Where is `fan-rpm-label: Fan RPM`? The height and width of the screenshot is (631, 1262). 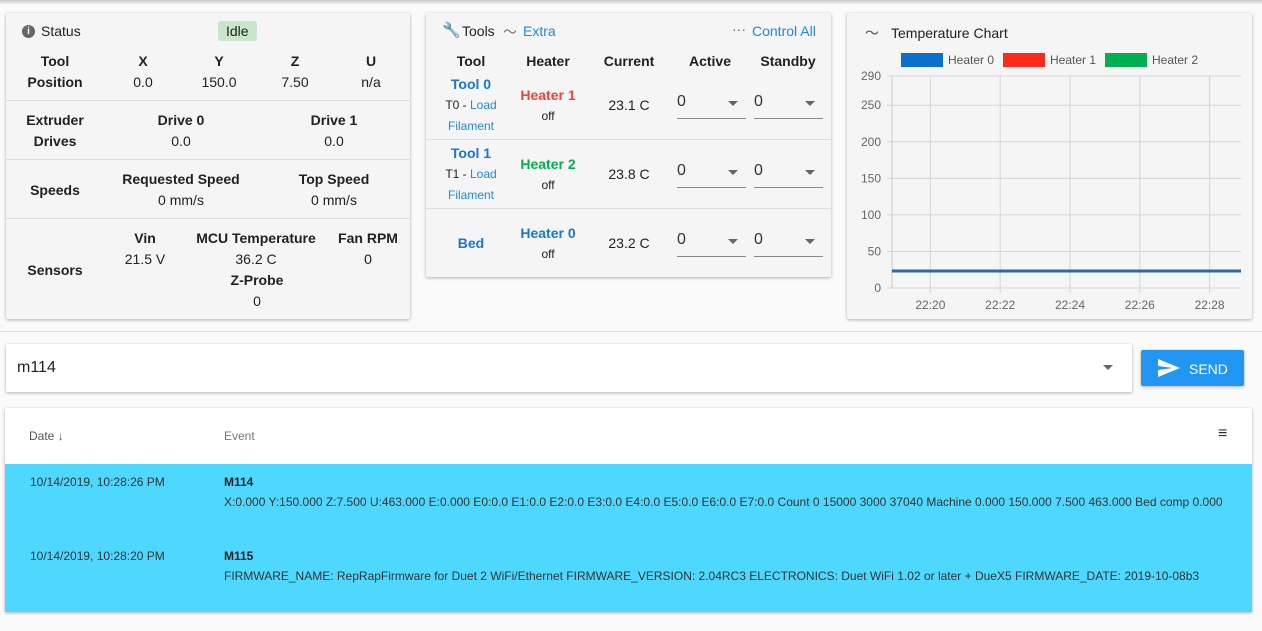 fan-rpm-label: Fan RPM is located at coordinates (368, 238).